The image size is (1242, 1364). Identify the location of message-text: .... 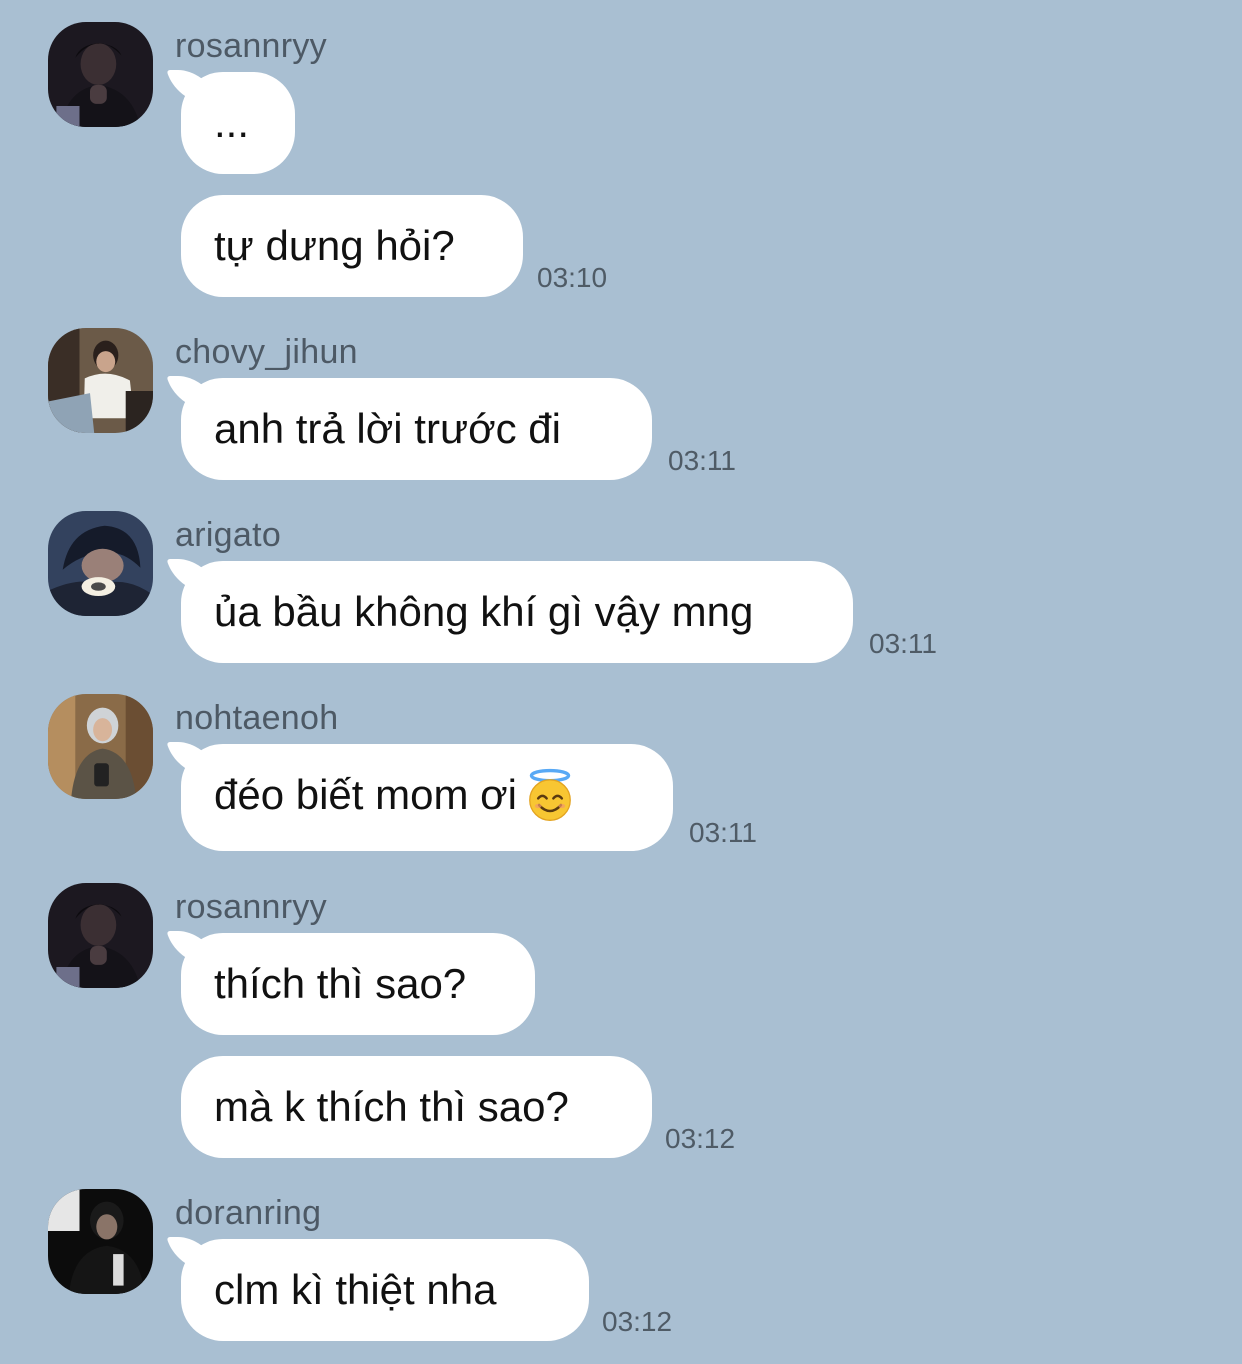
(232, 122).